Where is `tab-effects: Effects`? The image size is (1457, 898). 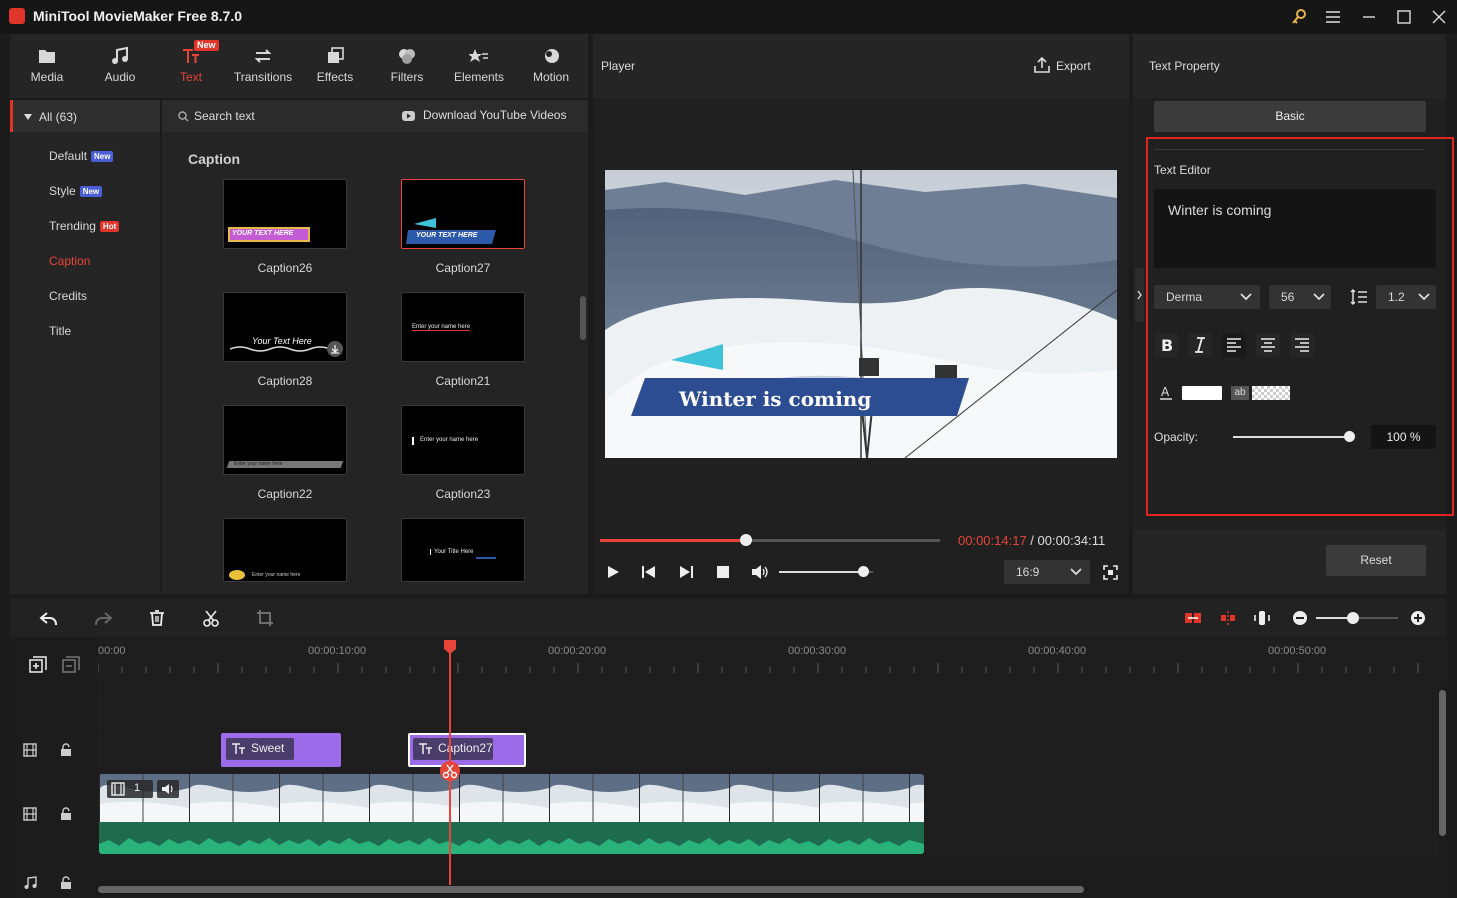
tab-effects: Effects is located at coordinates (335, 66).